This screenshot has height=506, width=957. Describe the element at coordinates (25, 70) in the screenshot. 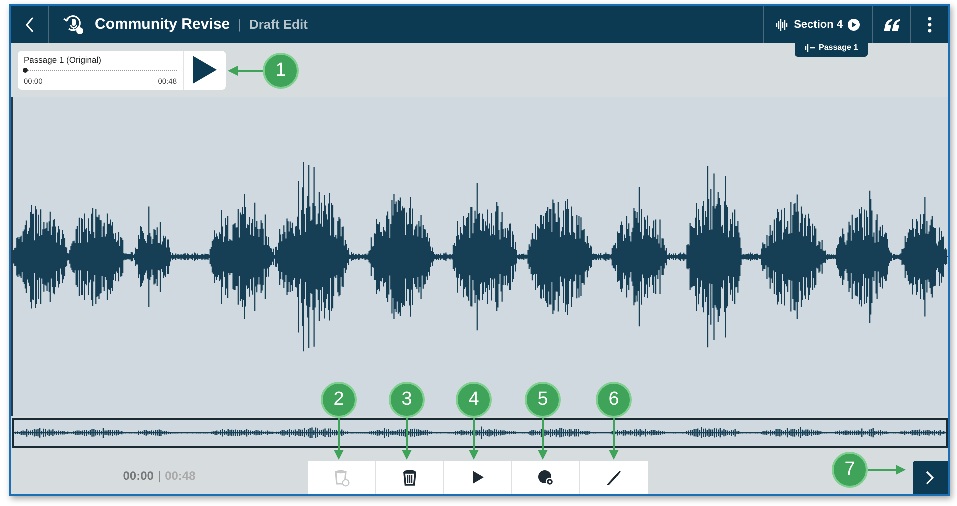

I see `progress-thumb` at that location.